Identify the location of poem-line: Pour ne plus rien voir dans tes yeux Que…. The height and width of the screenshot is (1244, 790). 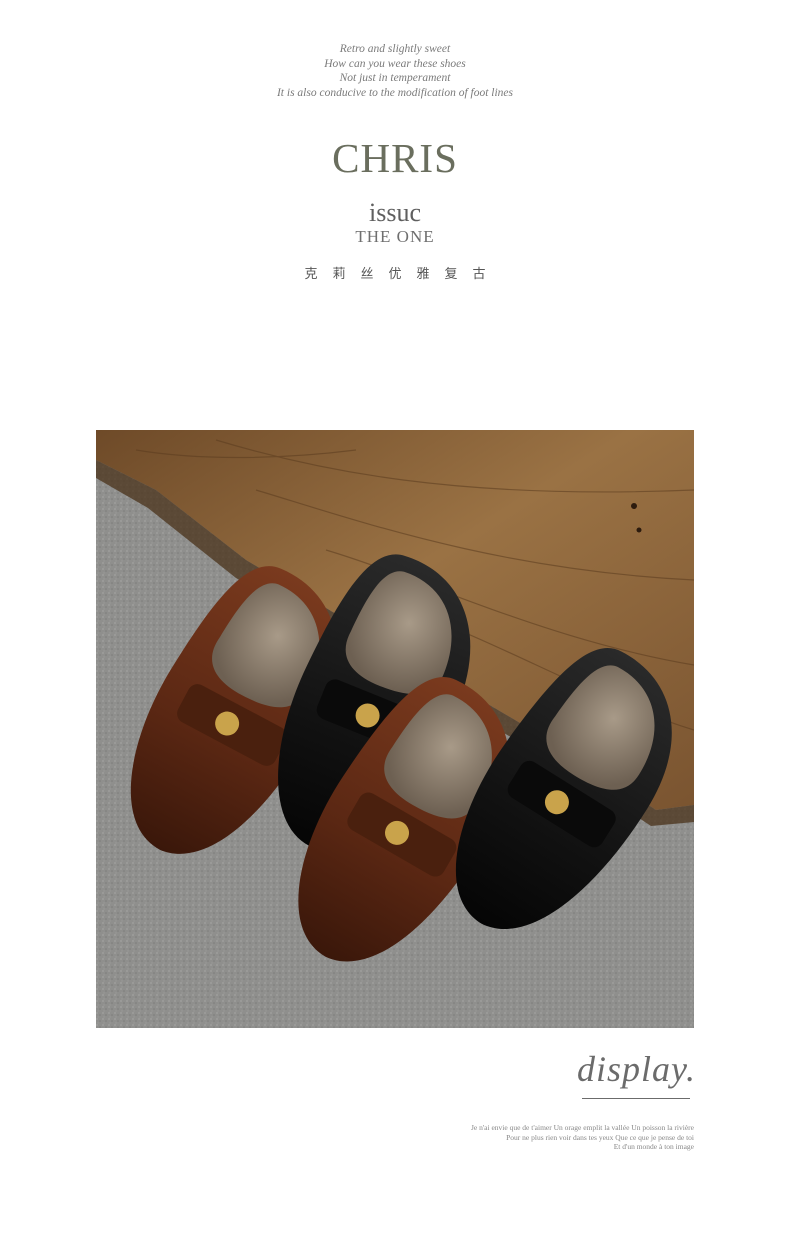
(600, 1137).